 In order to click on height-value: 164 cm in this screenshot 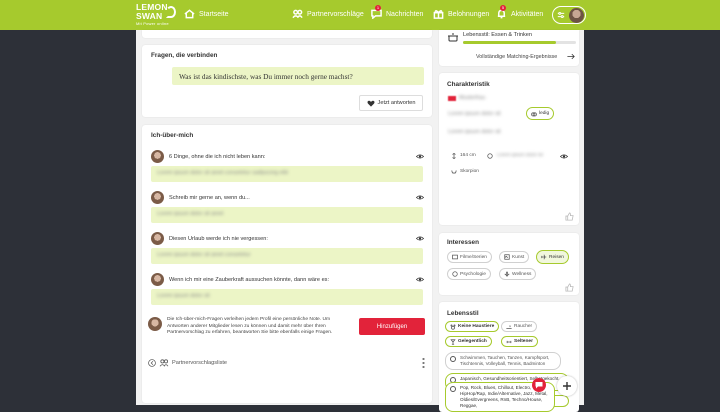, I will do `click(468, 155)`.